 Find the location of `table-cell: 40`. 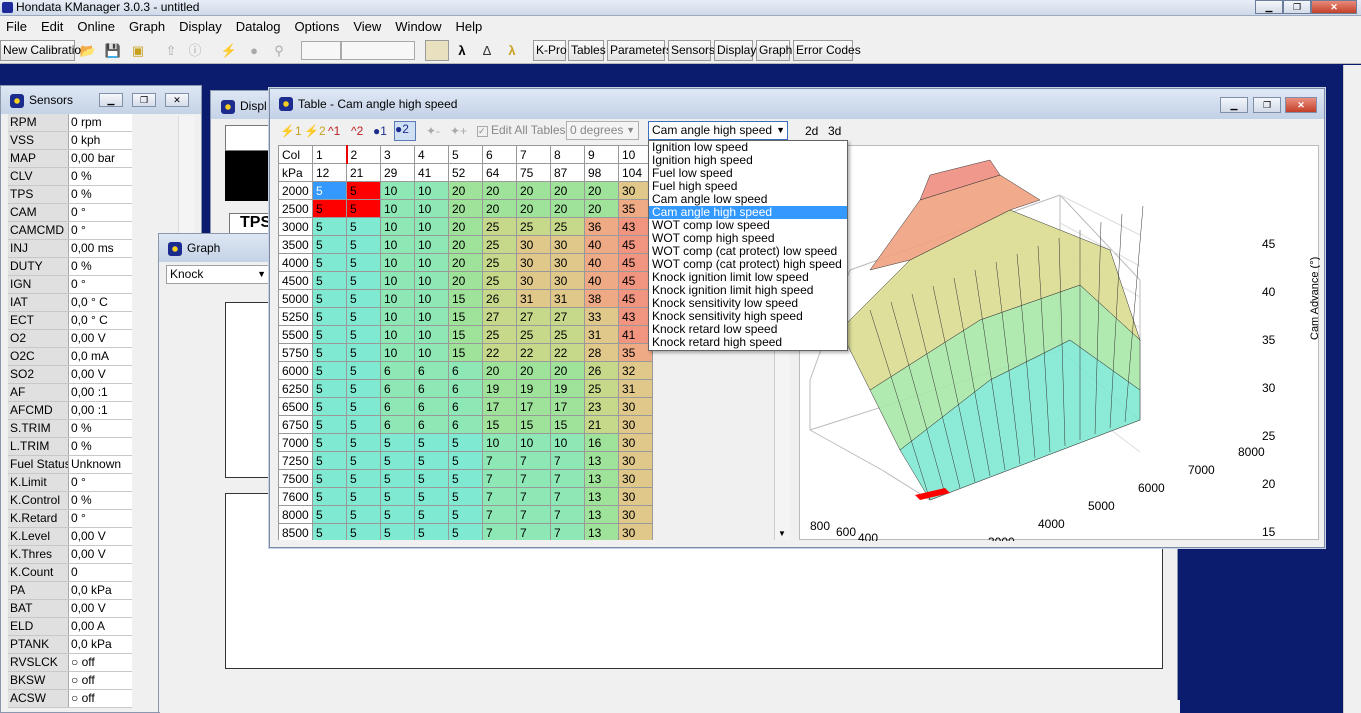

table-cell: 40 is located at coordinates (601, 262).